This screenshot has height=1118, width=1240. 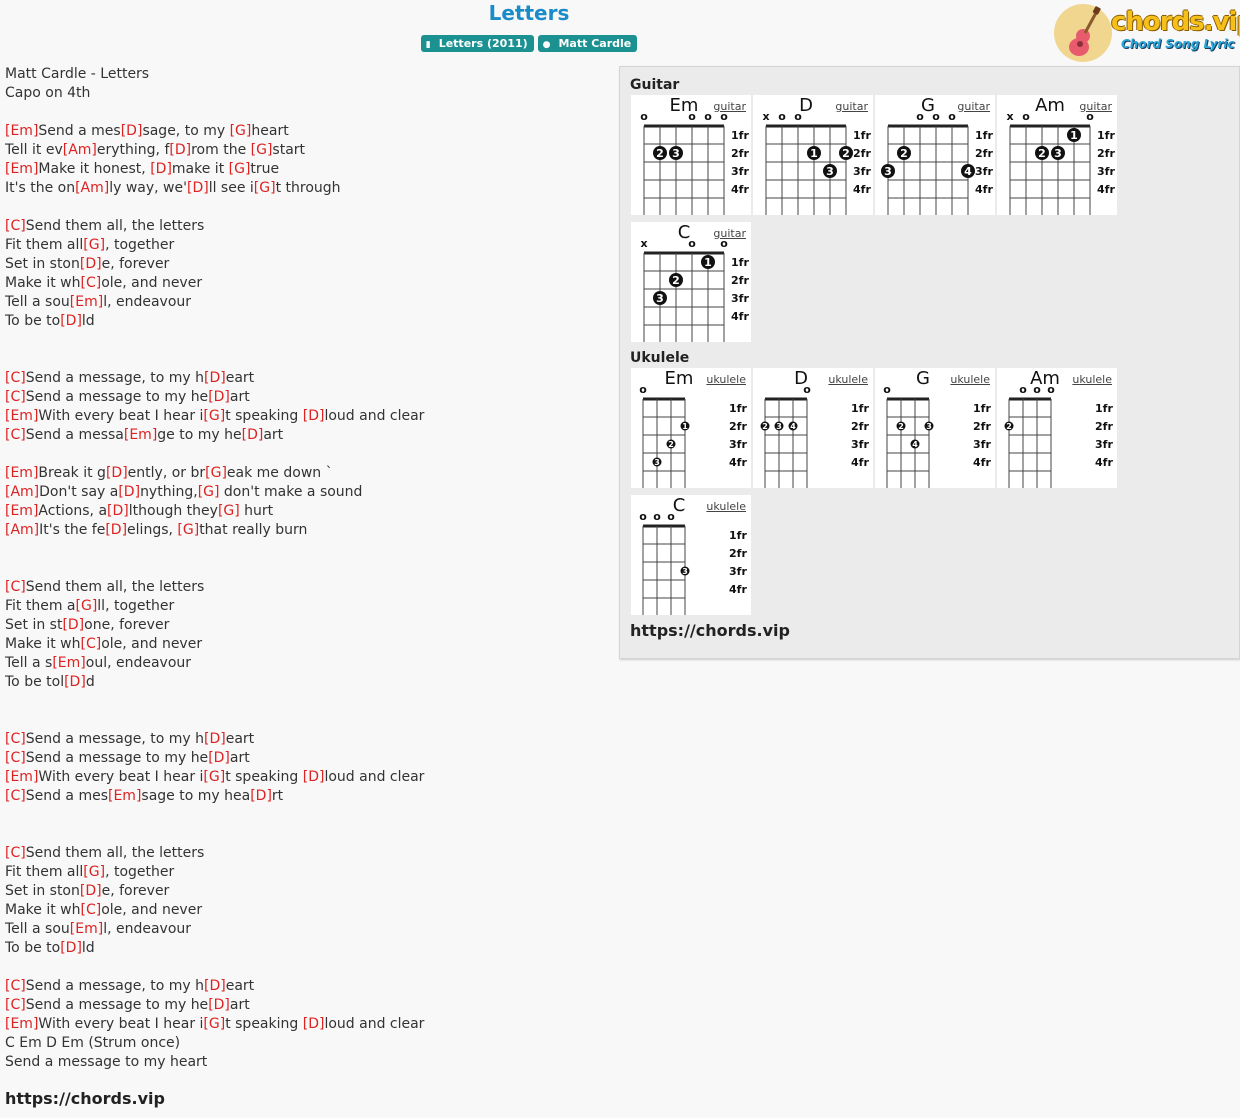 What do you see at coordinates (85, 1098) in the screenshot?
I see `lyrics-footer-url: https://chords.vip` at bounding box center [85, 1098].